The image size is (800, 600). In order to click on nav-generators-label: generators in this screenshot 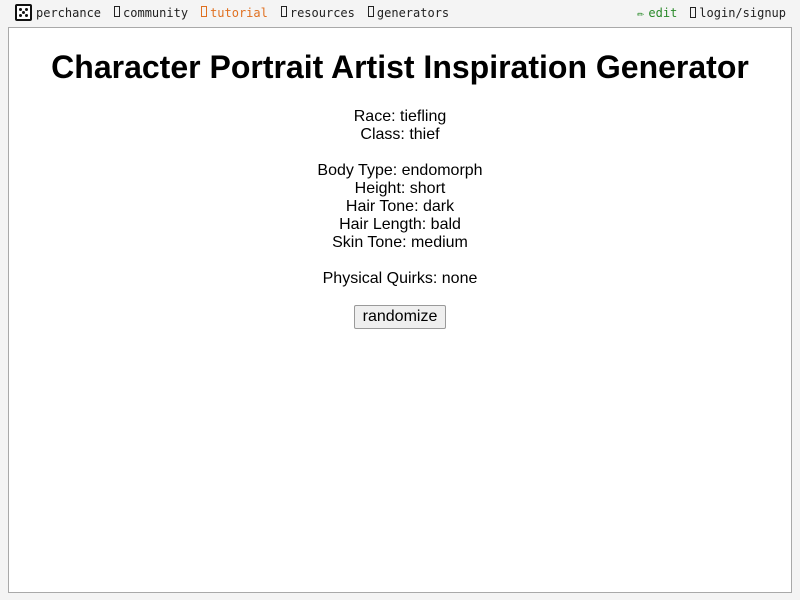, I will do `click(413, 12)`.